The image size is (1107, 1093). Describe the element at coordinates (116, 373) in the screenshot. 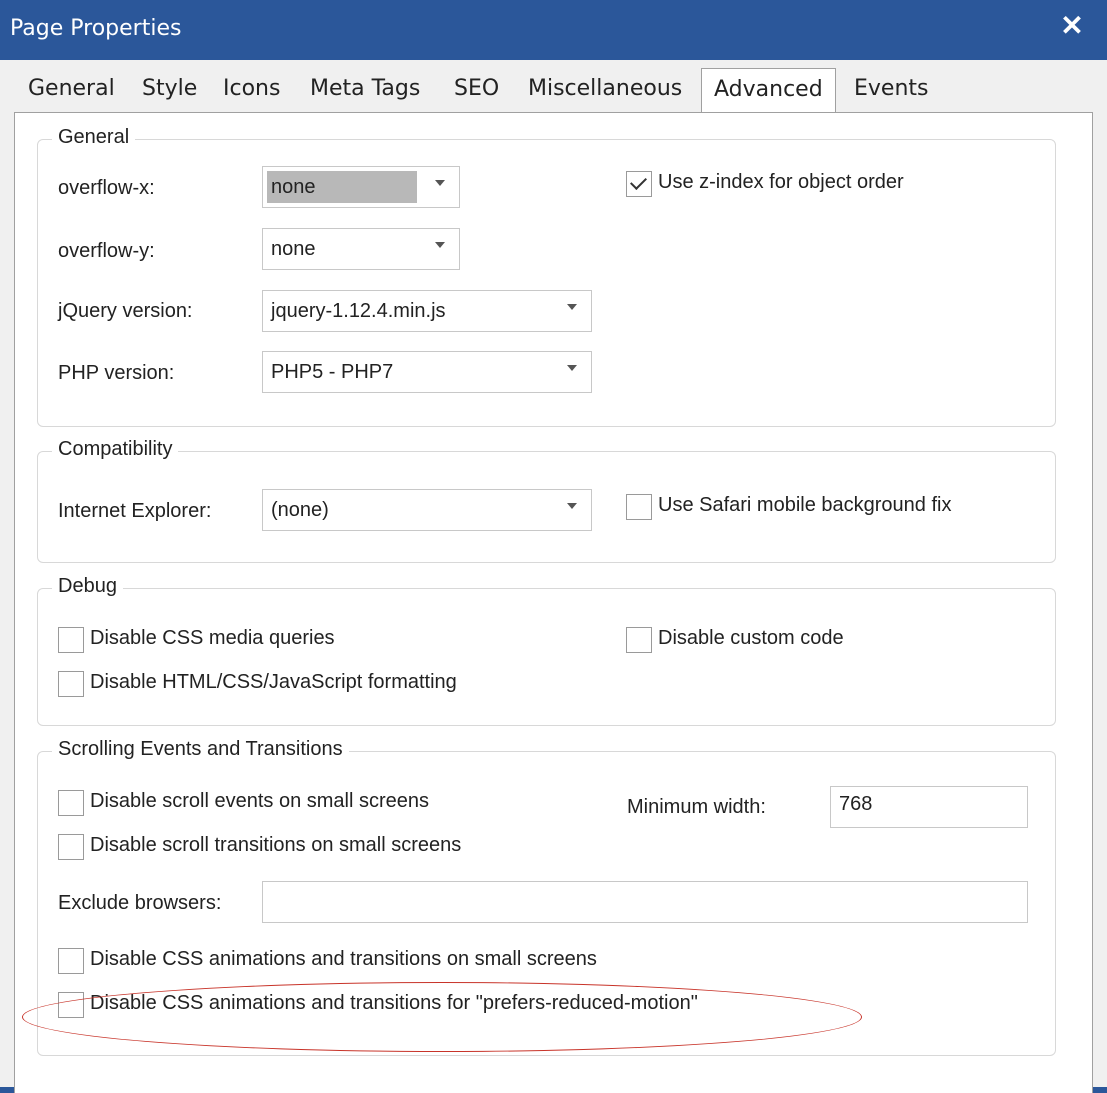

I see `php-version-label: PHP version:` at that location.